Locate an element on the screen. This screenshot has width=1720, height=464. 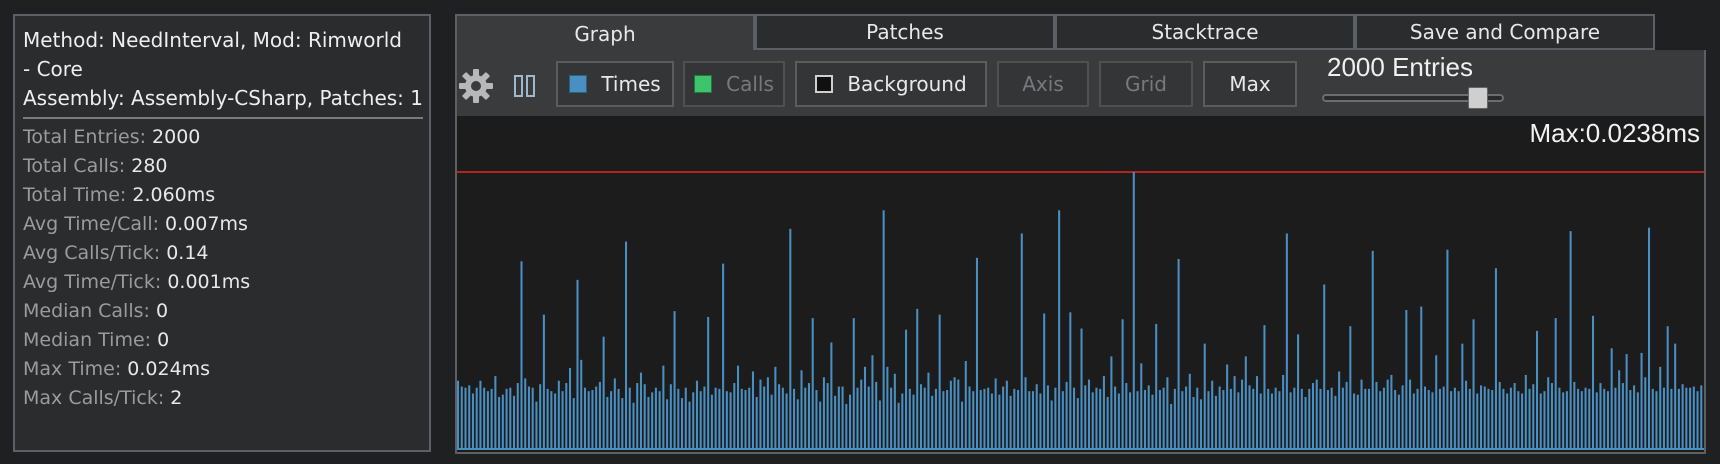
max-value-label: Max:0.0238ms is located at coordinates (1614, 133).